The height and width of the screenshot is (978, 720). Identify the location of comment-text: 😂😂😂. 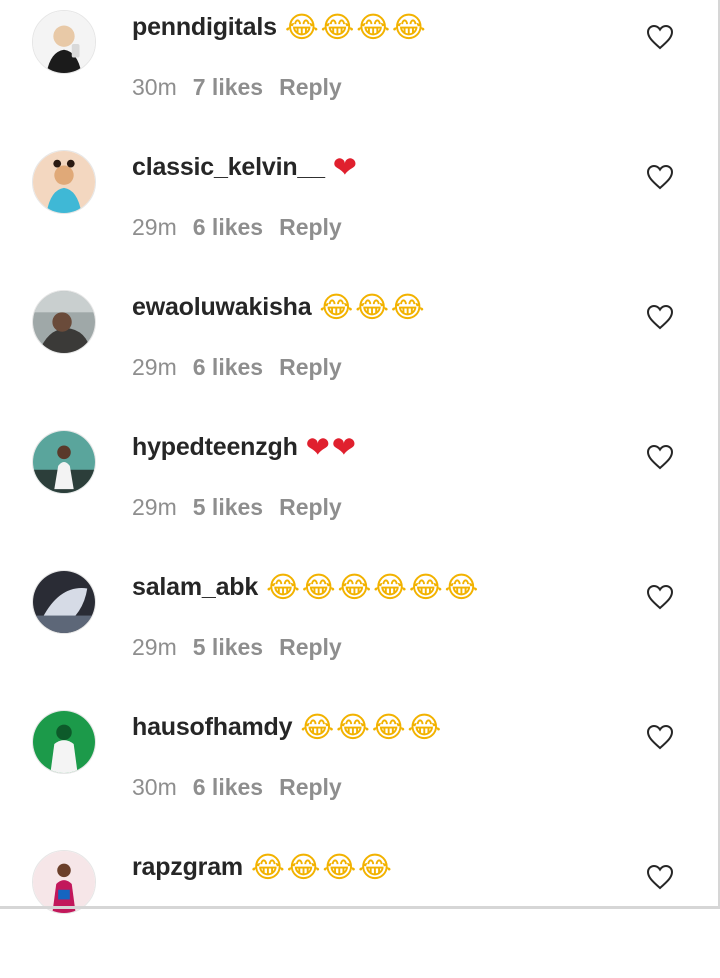
(372, 308).